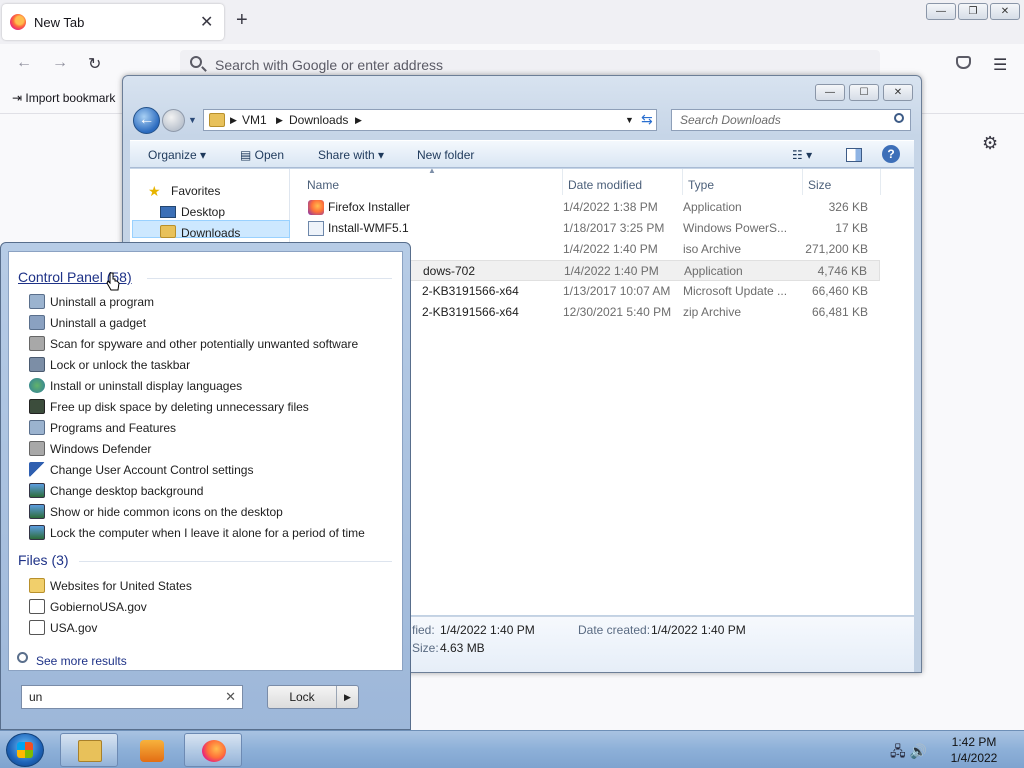  Describe the element at coordinates (242, 20) in the screenshot. I see `new-tab-button: +` at that location.